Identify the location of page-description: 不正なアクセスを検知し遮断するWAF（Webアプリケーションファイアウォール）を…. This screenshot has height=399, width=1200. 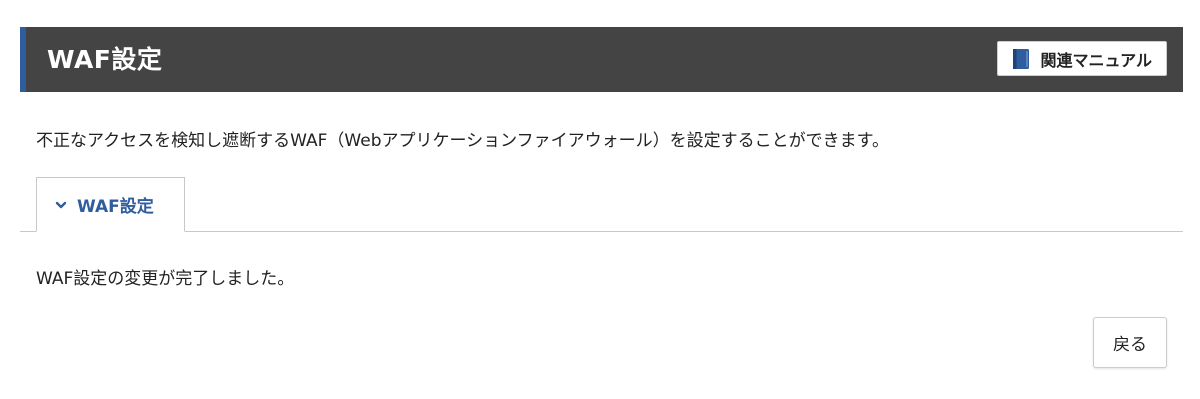
(462, 141).